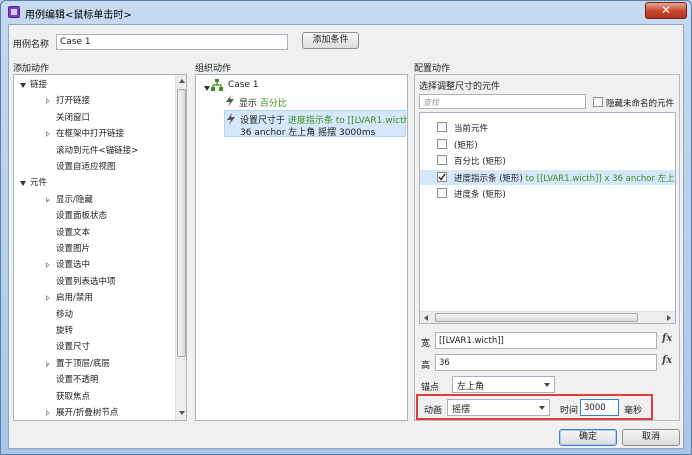 Image resolution: width=692 pixels, height=455 pixels. I want to click on tree-item: 滚动到元件<锚链接>, so click(97, 151).